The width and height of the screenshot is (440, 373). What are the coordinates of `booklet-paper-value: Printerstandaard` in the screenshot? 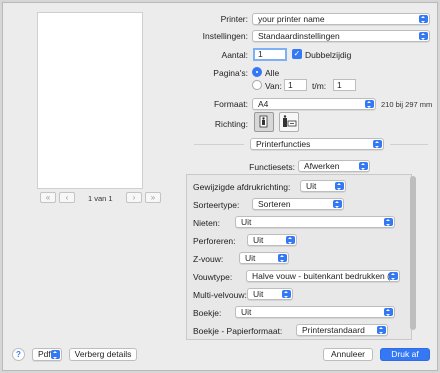 It's located at (333, 330).